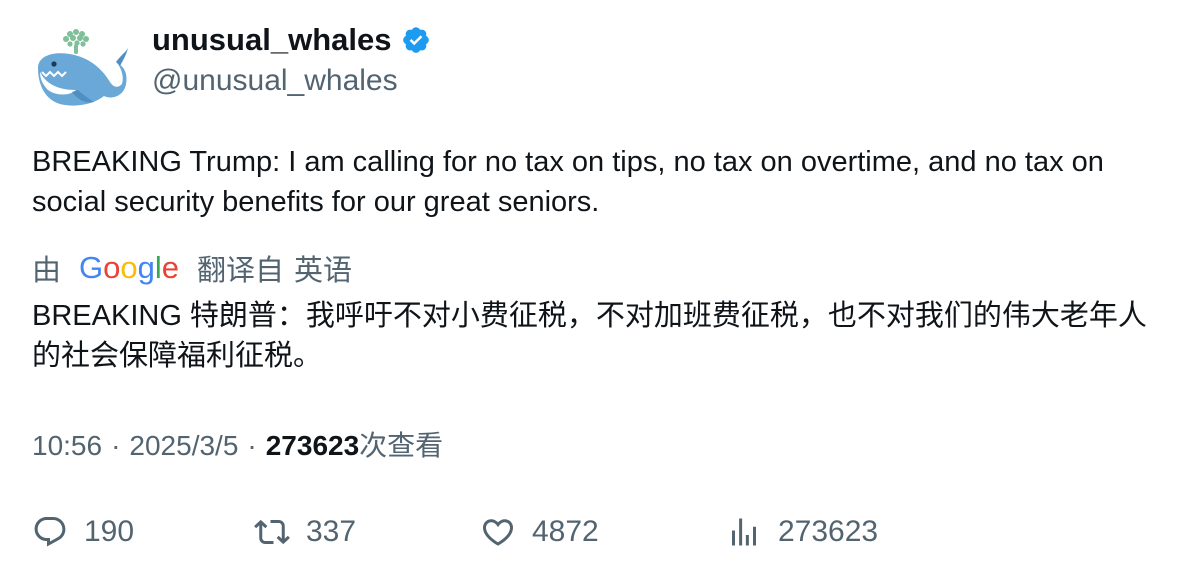 Image resolution: width=1196 pixels, height=578 pixels. What do you see at coordinates (241, 271) in the screenshot?
I see `translated-from-label: 翻译自` at bounding box center [241, 271].